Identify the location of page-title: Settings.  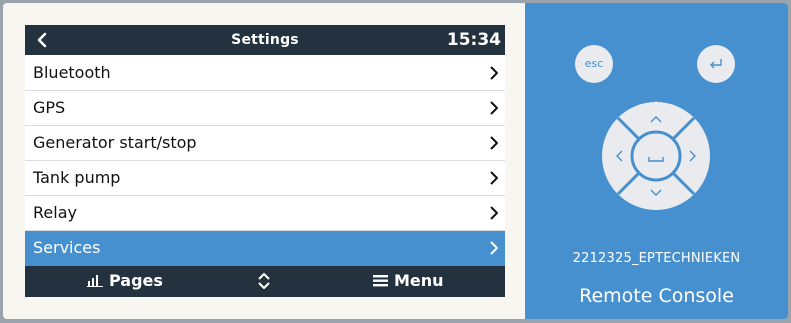
(265, 40).